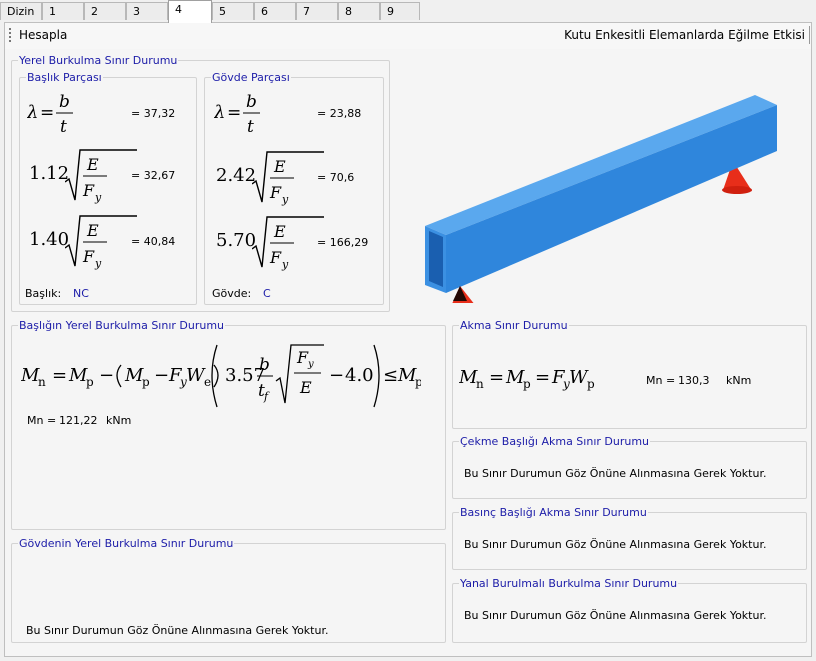  What do you see at coordinates (349, 242) in the screenshot?
I see `govde-c2-value: 166,29` at bounding box center [349, 242].